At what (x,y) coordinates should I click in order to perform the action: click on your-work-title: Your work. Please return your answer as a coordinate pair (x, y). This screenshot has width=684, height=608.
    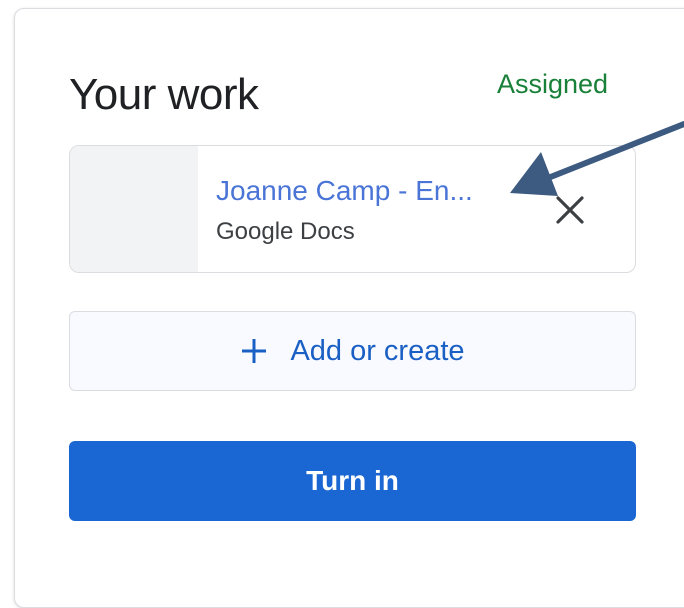
    Looking at the image, I should click on (164, 94).